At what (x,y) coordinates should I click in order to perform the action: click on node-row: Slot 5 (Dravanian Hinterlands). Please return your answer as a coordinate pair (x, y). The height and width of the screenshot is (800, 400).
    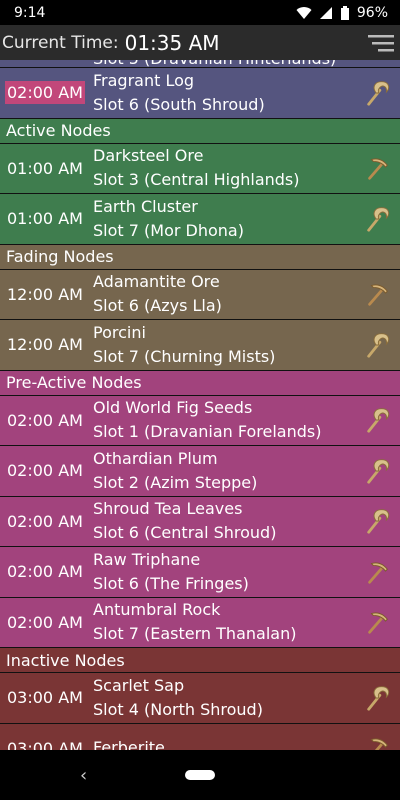
    Looking at the image, I should click on (200, 64).